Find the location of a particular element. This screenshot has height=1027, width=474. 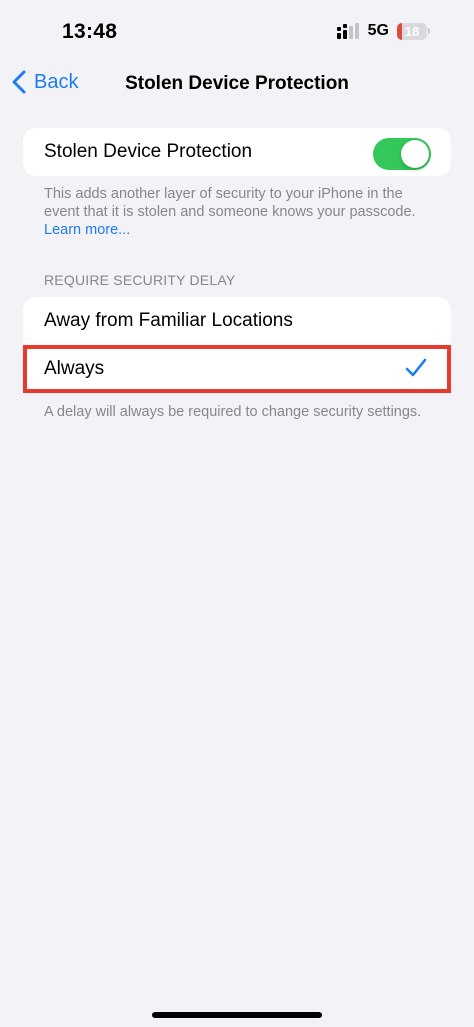

protection-toggle is located at coordinates (402, 154).